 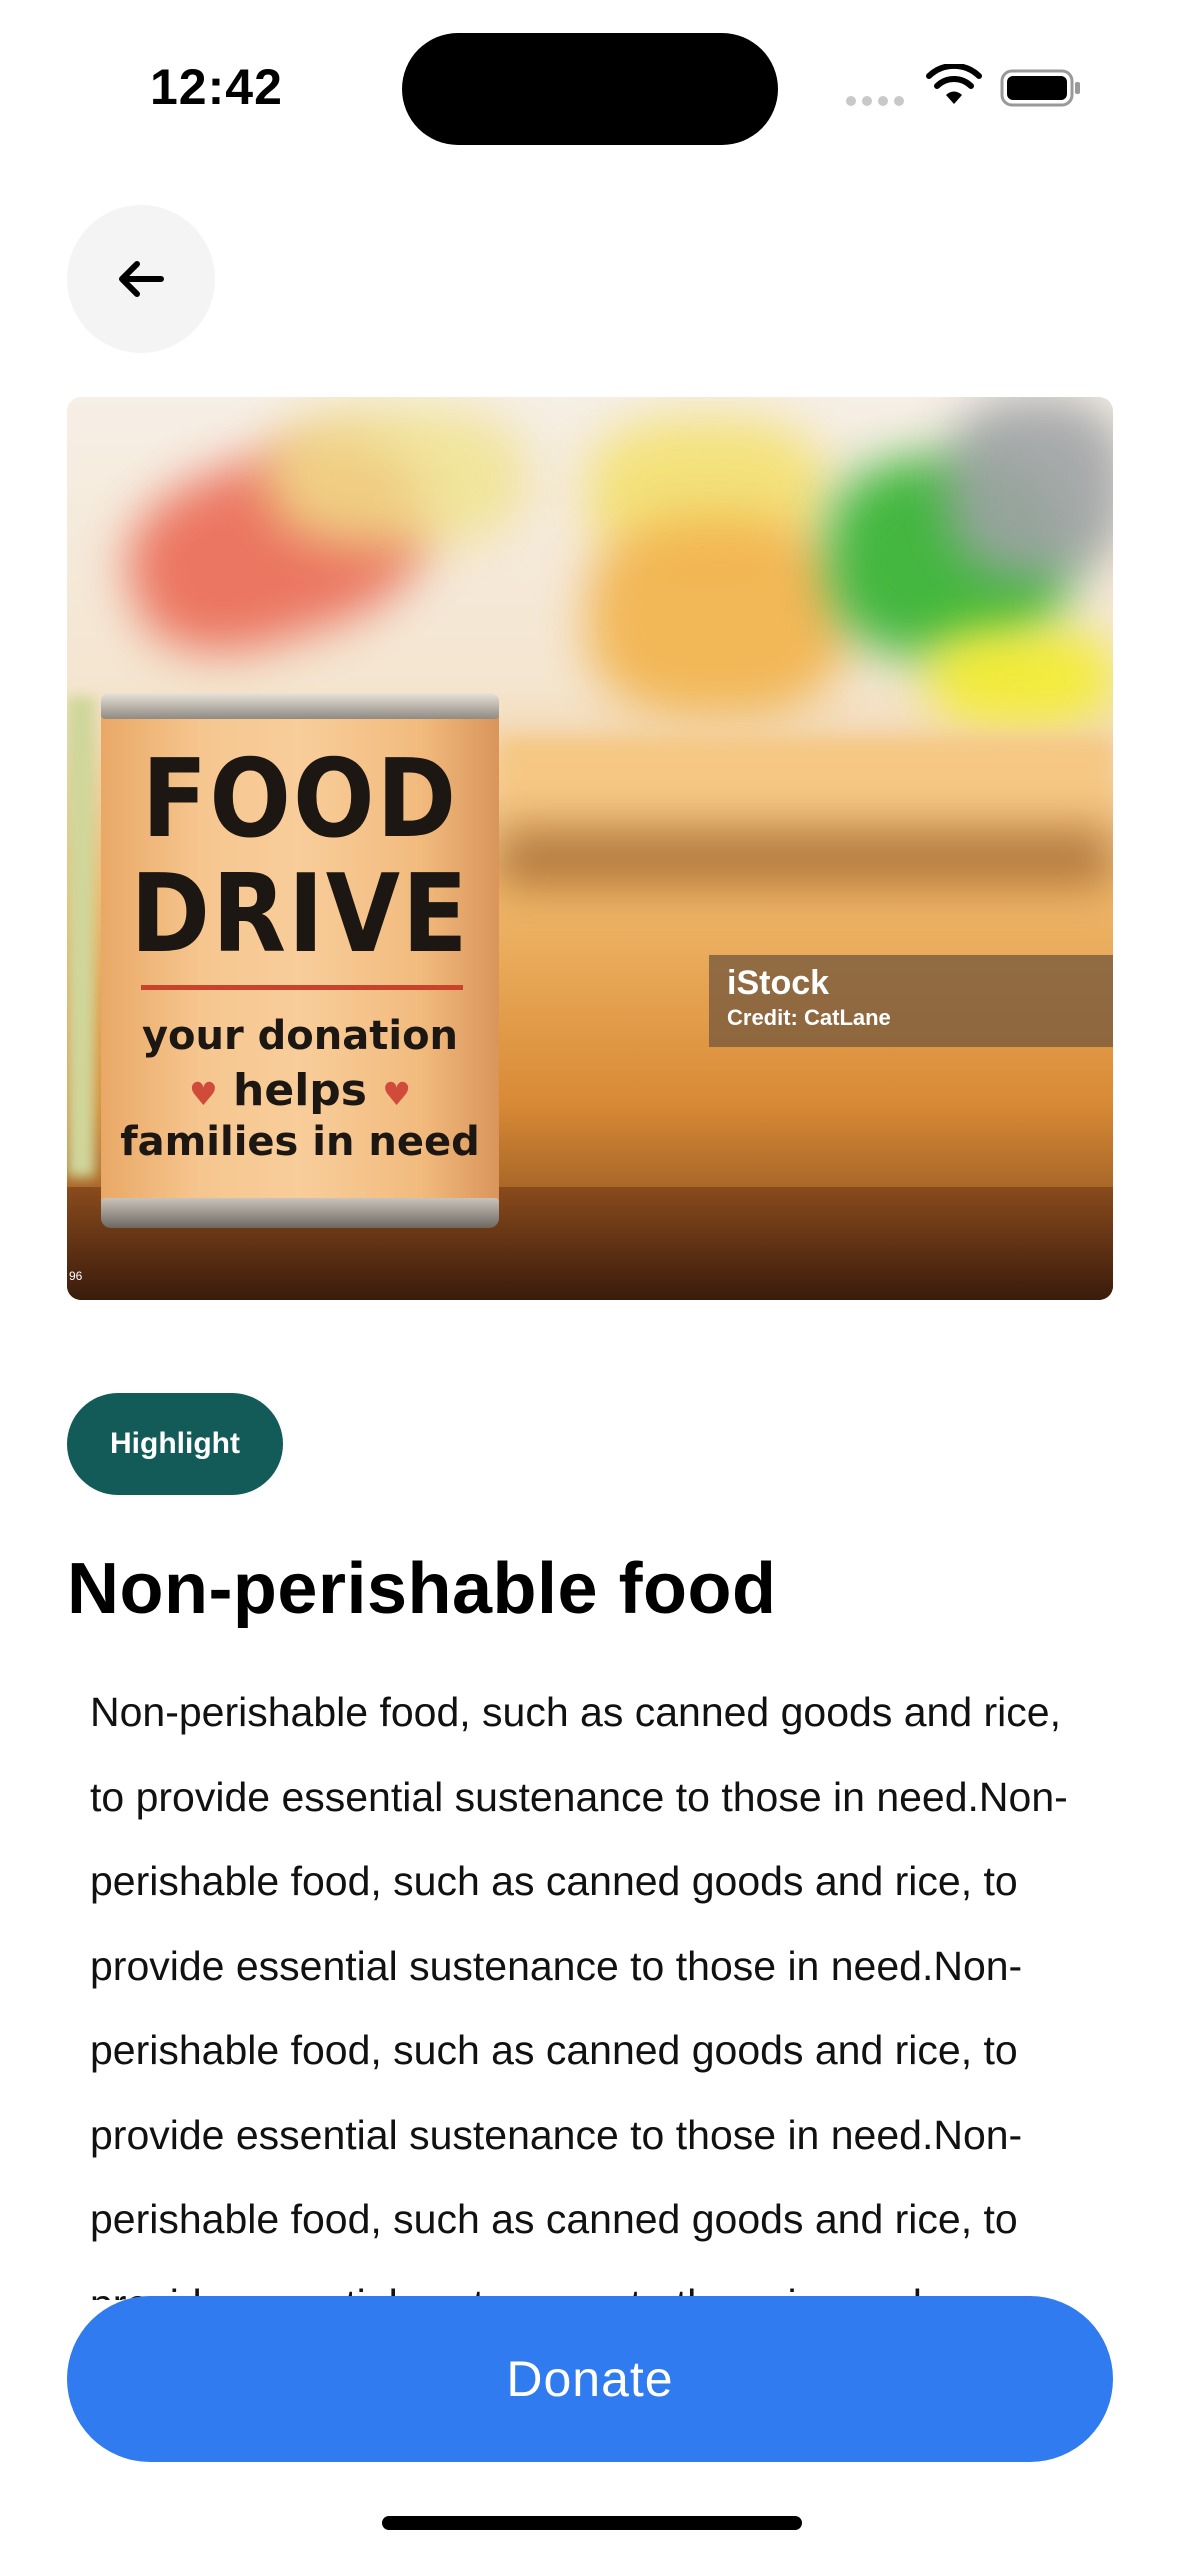 I want to click on can-label-helps-row: ♥ helps ♥, so click(x=300, y=1090).